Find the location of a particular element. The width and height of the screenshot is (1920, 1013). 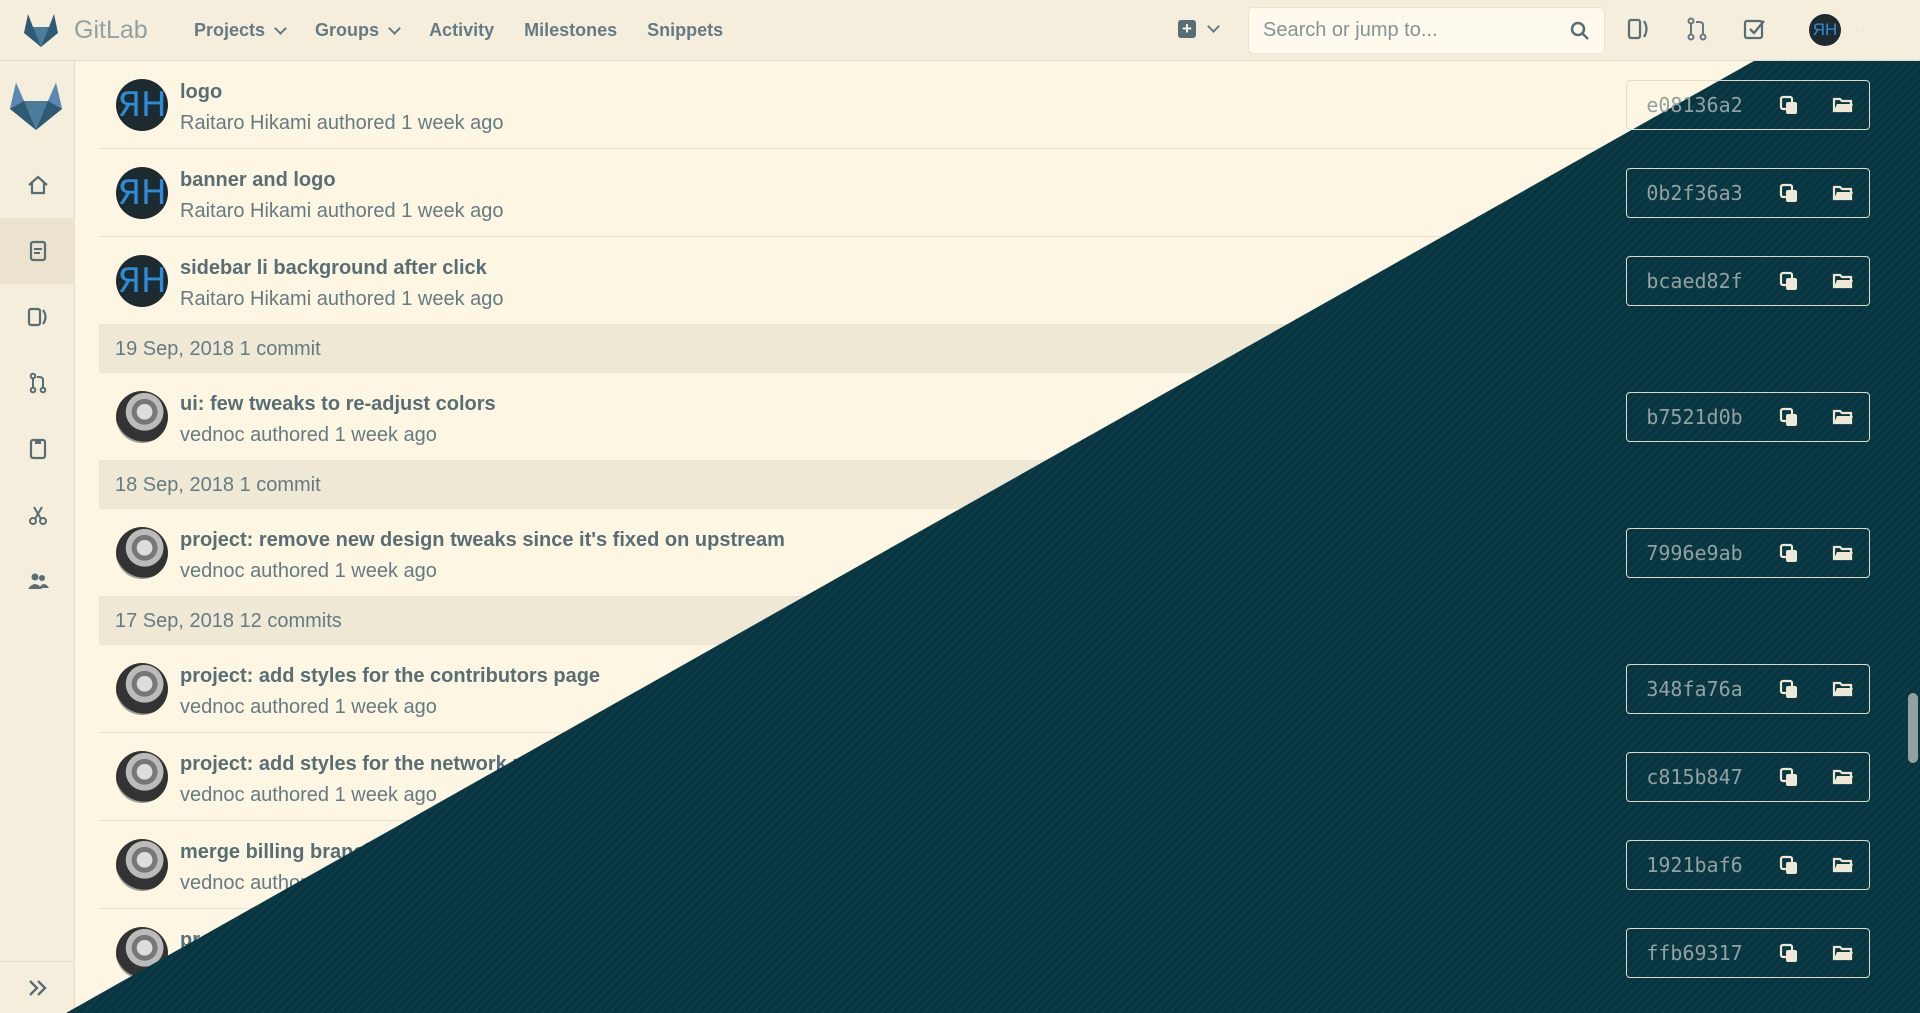

commit-title-link: banner and logo is located at coordinates (258, 180).